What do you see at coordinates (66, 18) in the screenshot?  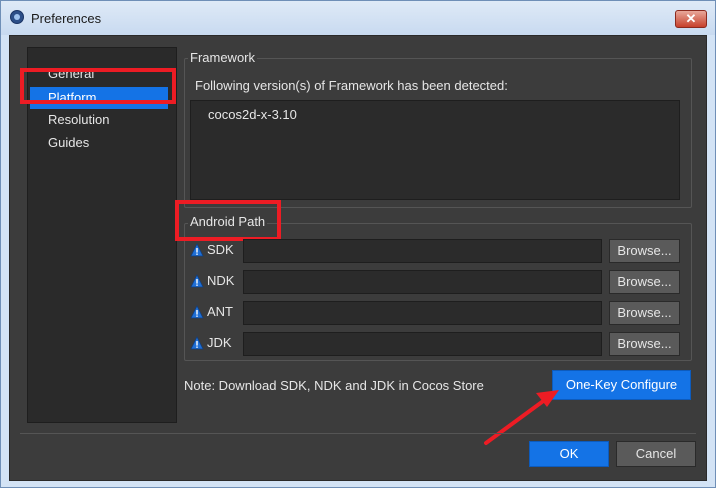 I see `window-title: Preferences` at bounding box center [66, 18].